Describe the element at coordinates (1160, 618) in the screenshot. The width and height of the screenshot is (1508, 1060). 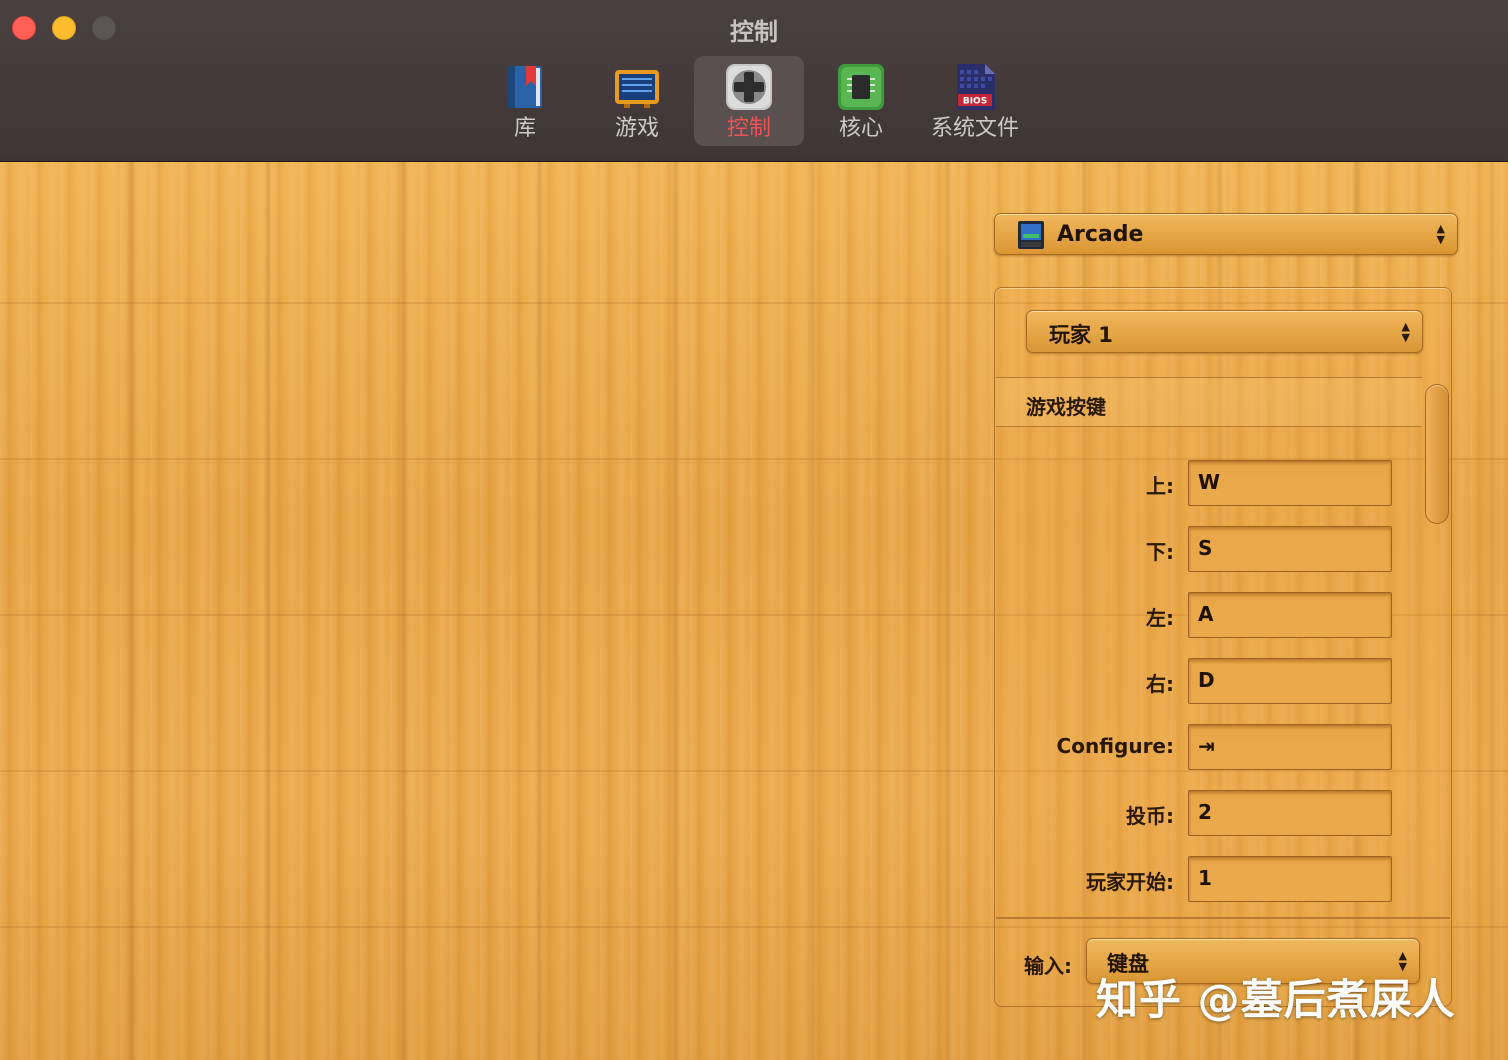
I see `binding-label-left: 左:` at that location.